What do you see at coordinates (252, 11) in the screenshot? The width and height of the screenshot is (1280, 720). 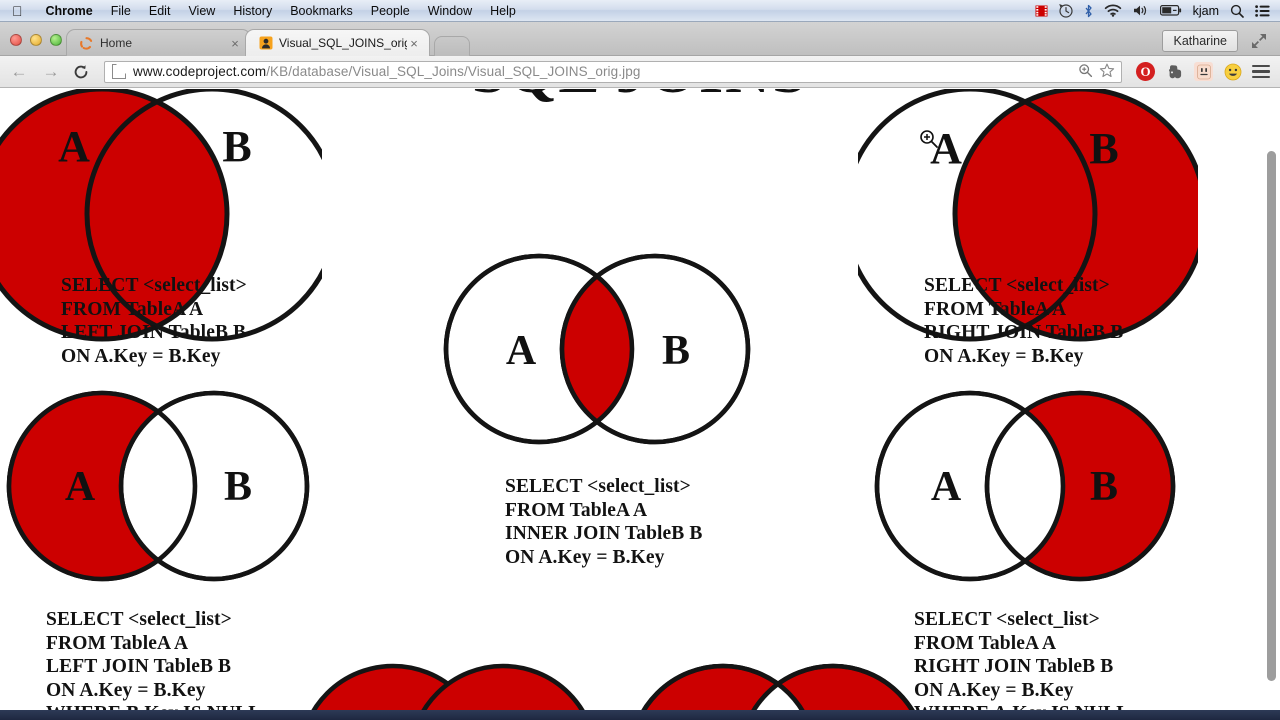 I see `menu-item-history: History` at bounding box center [252, 11].